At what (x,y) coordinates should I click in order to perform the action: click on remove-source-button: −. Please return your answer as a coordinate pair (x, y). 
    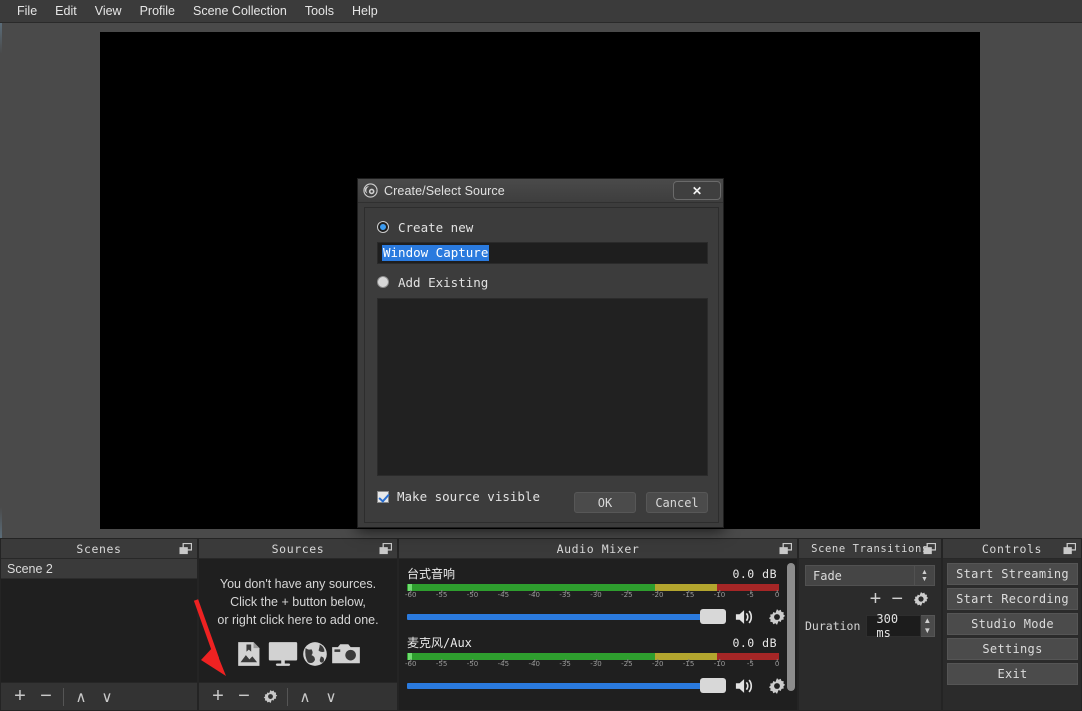
    Looking at the image, I should click on (244, 697).